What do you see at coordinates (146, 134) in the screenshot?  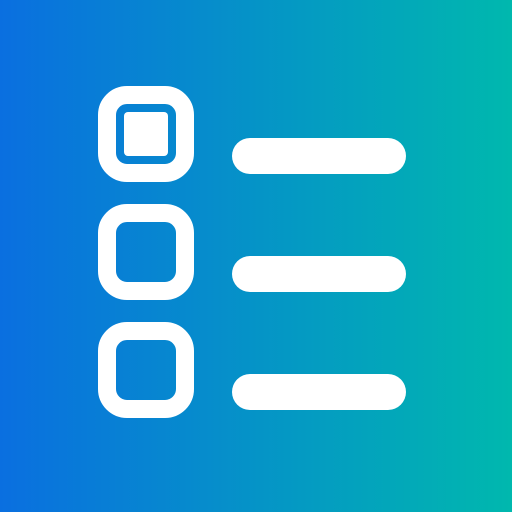 I see `checkbox-fill-icon` at bounding box center [146, 134].